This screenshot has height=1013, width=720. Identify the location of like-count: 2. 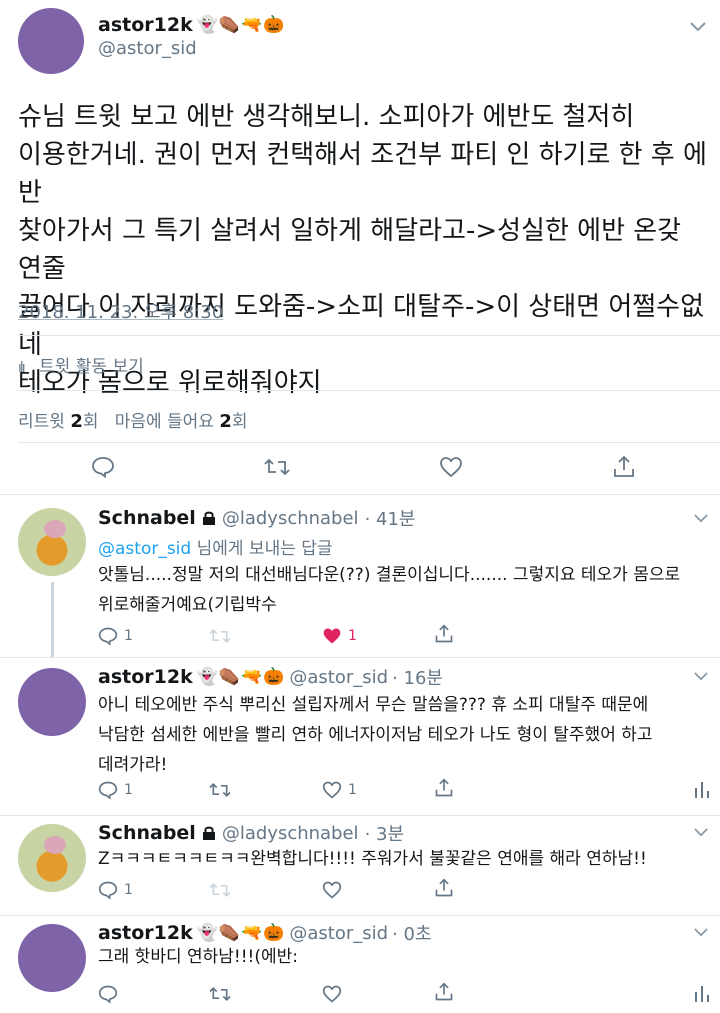
(225, 421).